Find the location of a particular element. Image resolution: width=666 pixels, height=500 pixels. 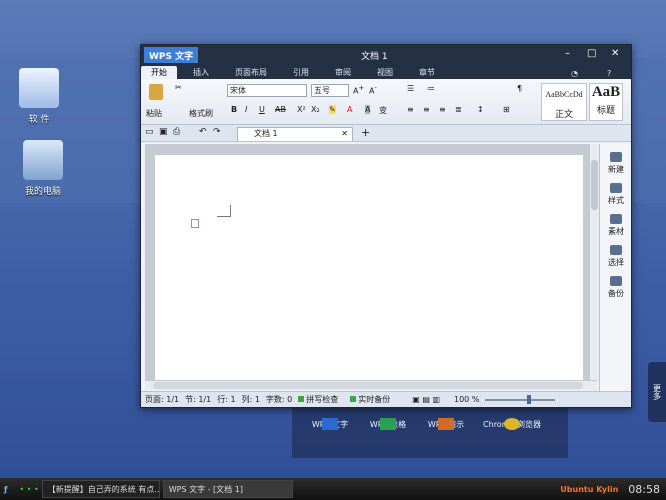

select-icon is located at coordinates (616, 250).